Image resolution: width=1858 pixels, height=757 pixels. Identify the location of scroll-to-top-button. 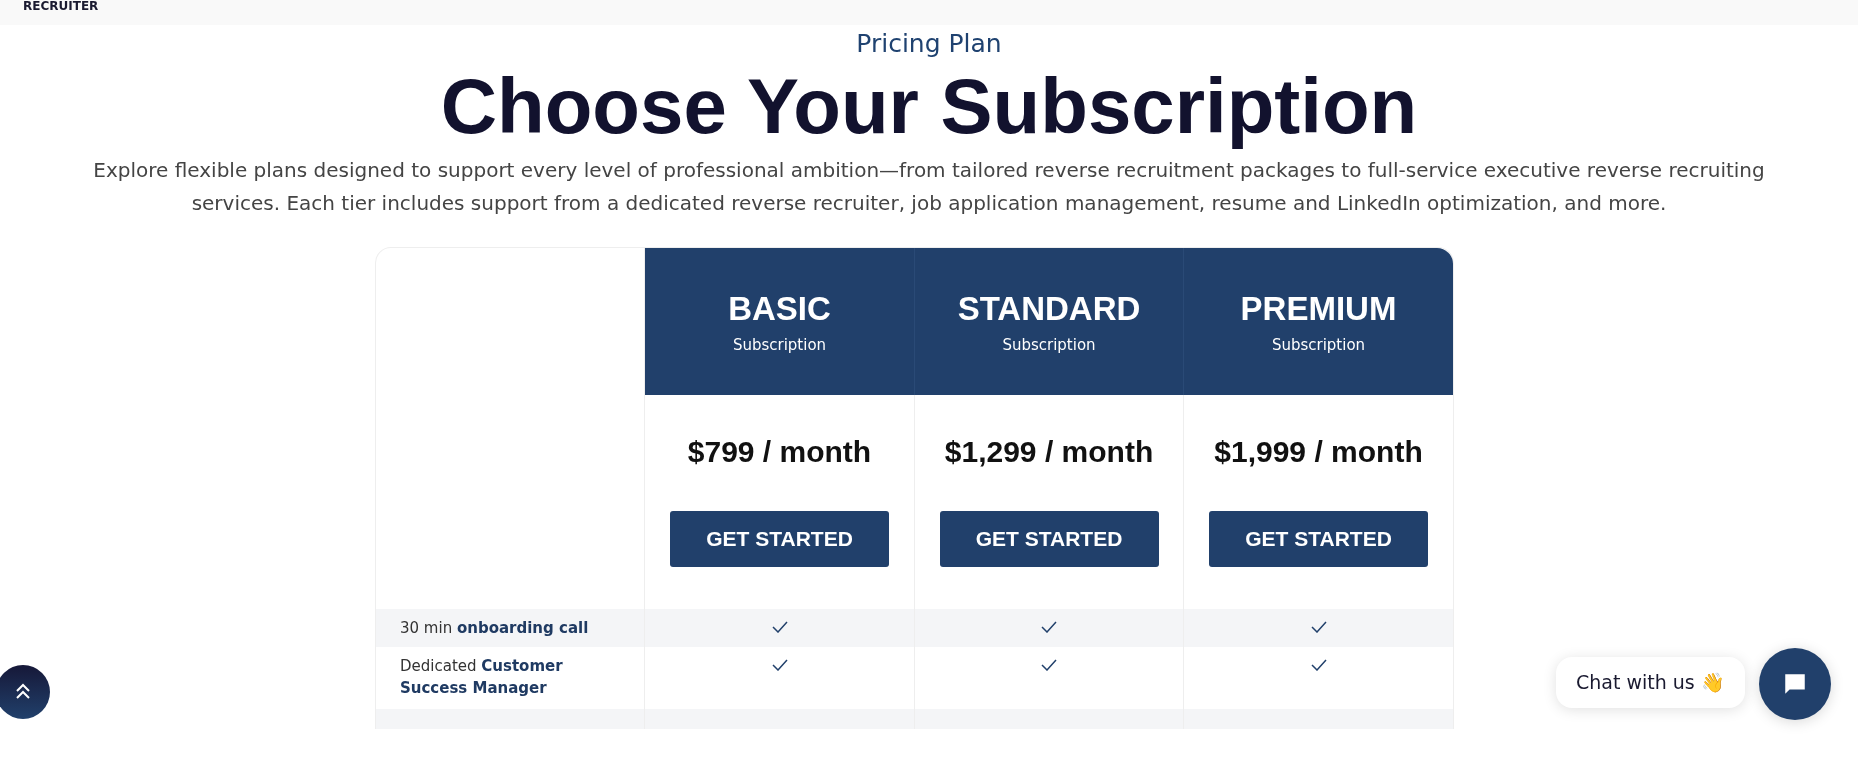
(25, 692).